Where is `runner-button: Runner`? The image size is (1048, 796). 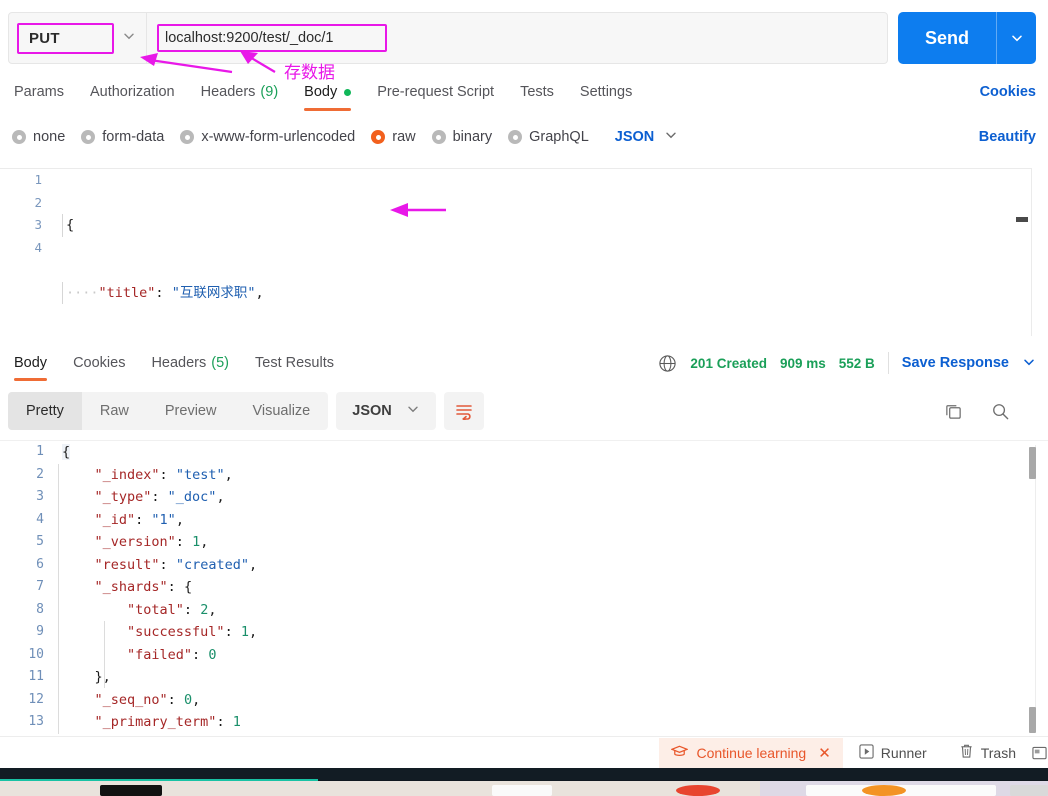 runner-button: Runner is located at coordinates (893, 753).